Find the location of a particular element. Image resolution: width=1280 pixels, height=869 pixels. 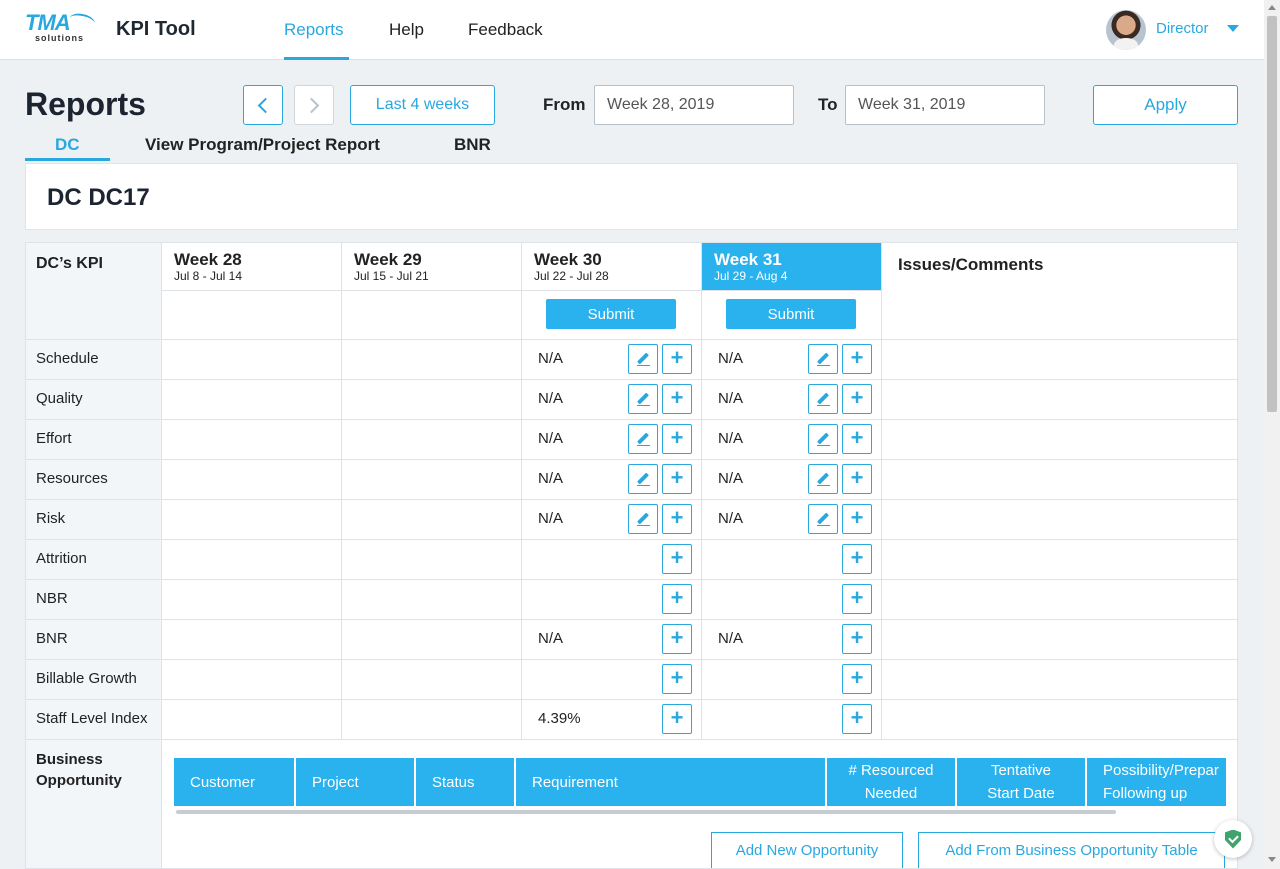

table-horizontal-scrollbar is located at coordinates (646, 812).